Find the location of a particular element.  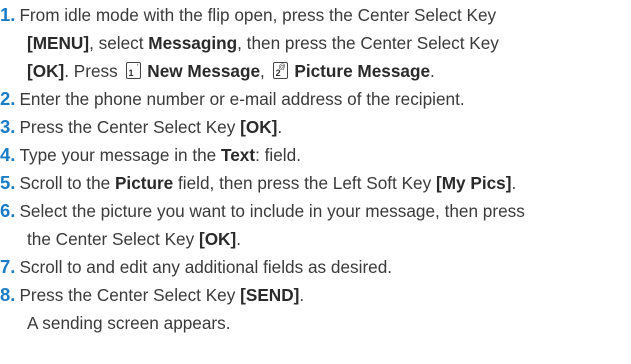

step-5-number: 5. is located at coordinates (8, 182).